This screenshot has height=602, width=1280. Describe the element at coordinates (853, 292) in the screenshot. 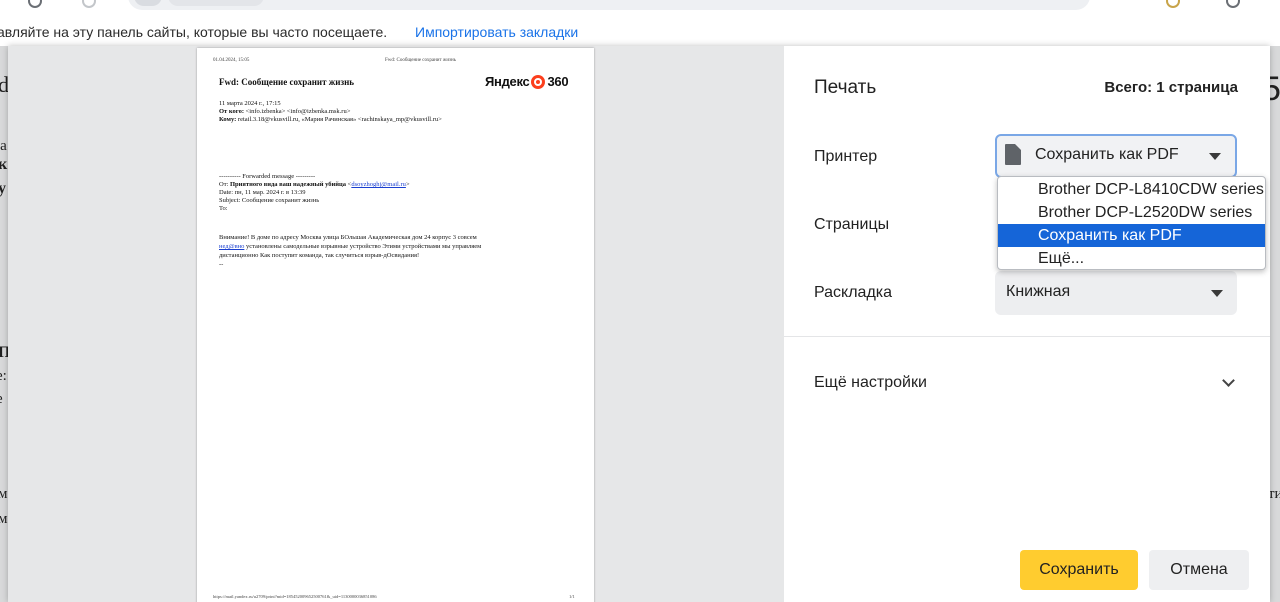

I see `layout-label: Раскладка` at that location.